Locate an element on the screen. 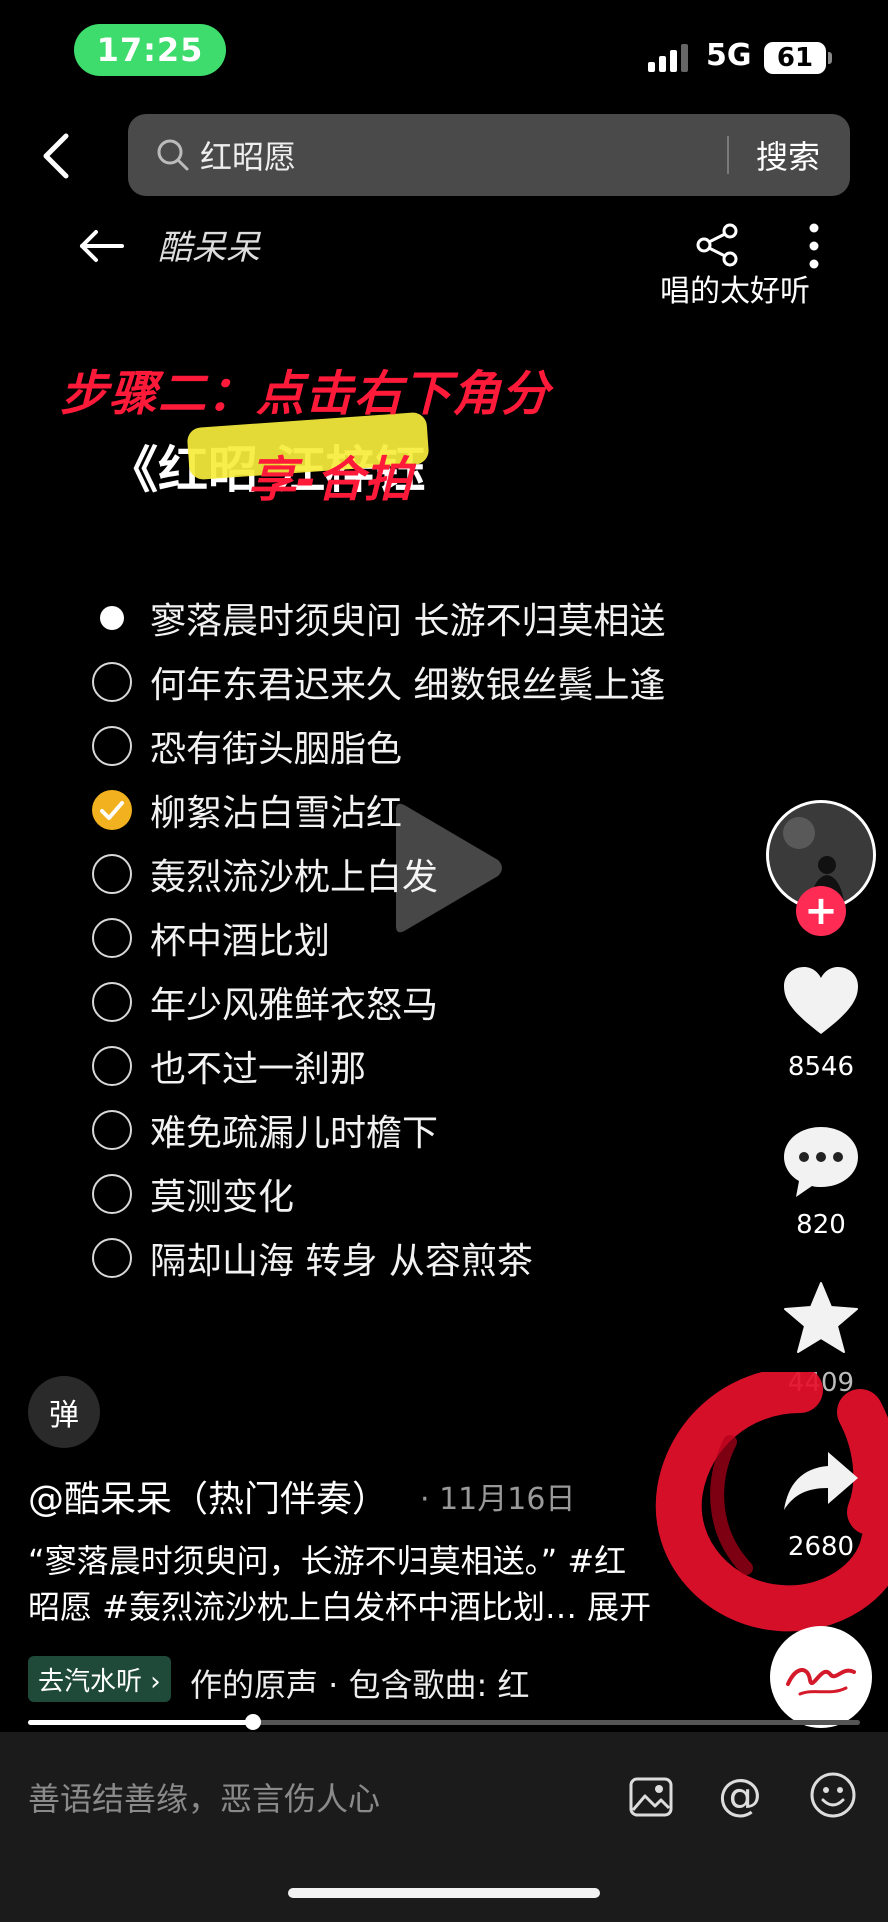 This screenshot has width=888, height=1922. lyric-item: 隔却山海 转身 从容煎茶 is located at coordinates (312, 1258).